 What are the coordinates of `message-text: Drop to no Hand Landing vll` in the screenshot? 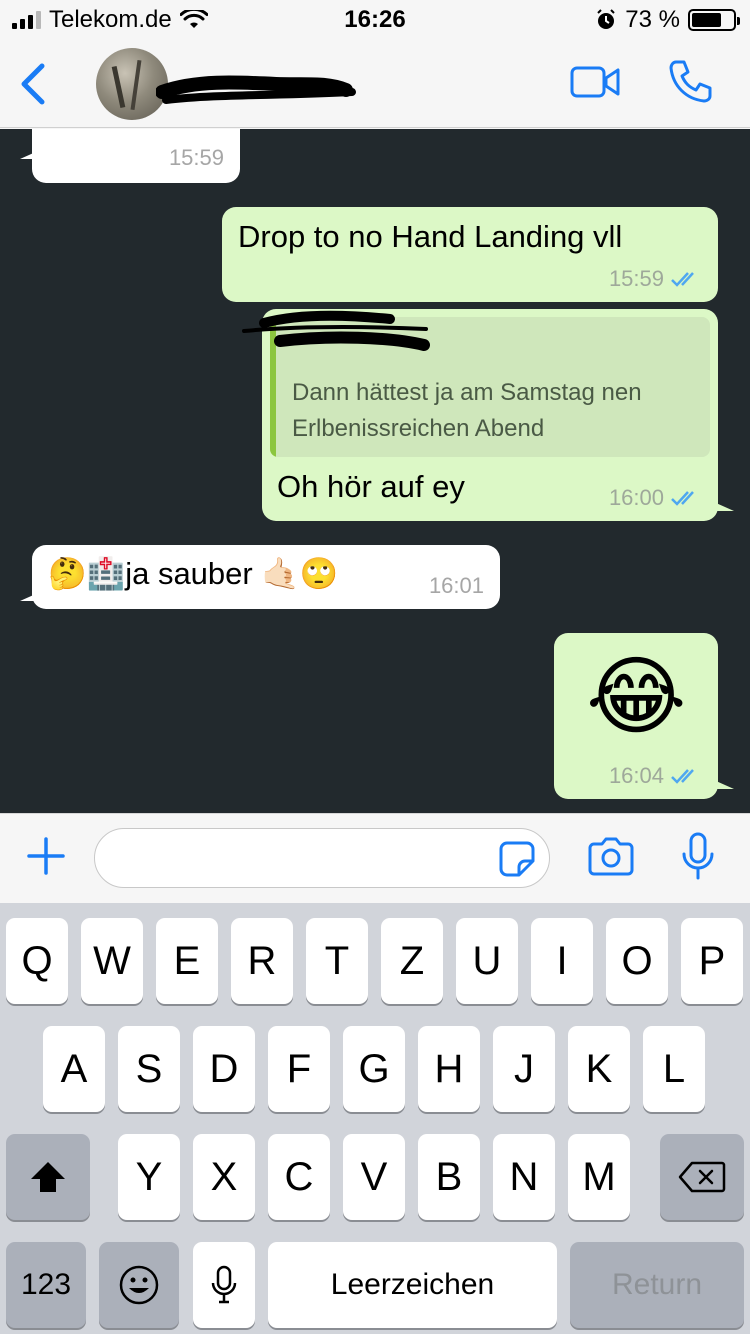 It's located at (430, 236).